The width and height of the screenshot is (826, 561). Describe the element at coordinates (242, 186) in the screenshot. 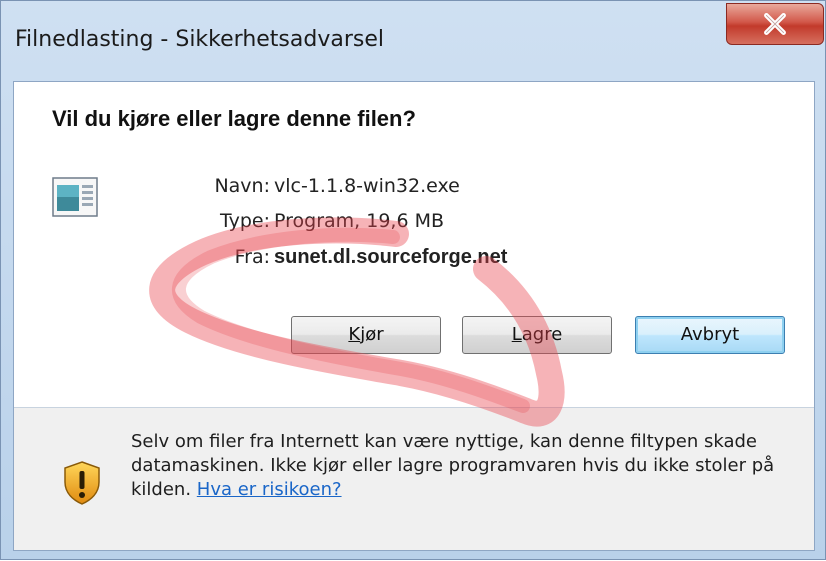

I see `name-label: Navn:` at that location.